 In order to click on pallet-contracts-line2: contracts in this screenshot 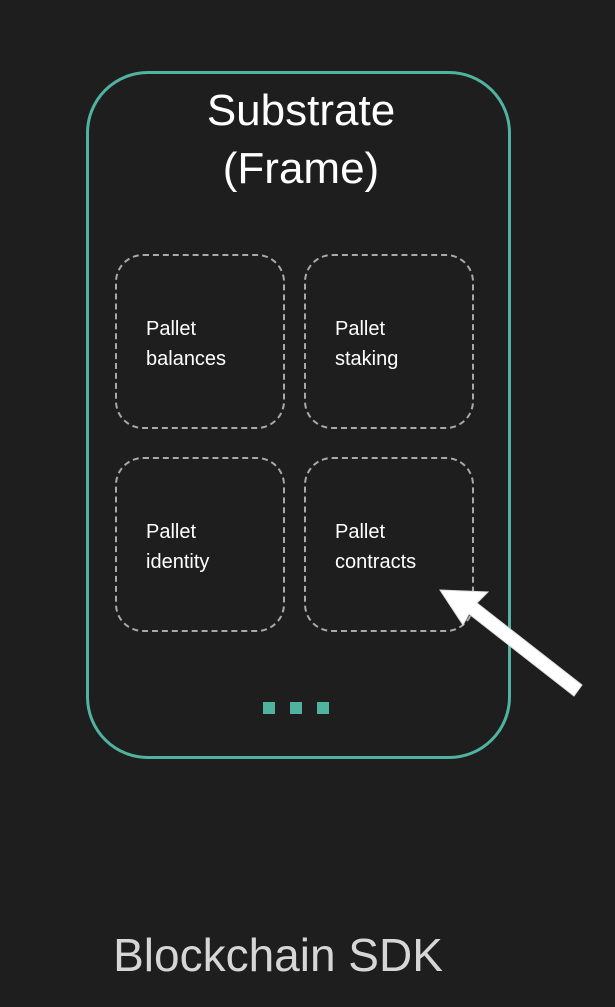, I will do `click(376, 562)`.